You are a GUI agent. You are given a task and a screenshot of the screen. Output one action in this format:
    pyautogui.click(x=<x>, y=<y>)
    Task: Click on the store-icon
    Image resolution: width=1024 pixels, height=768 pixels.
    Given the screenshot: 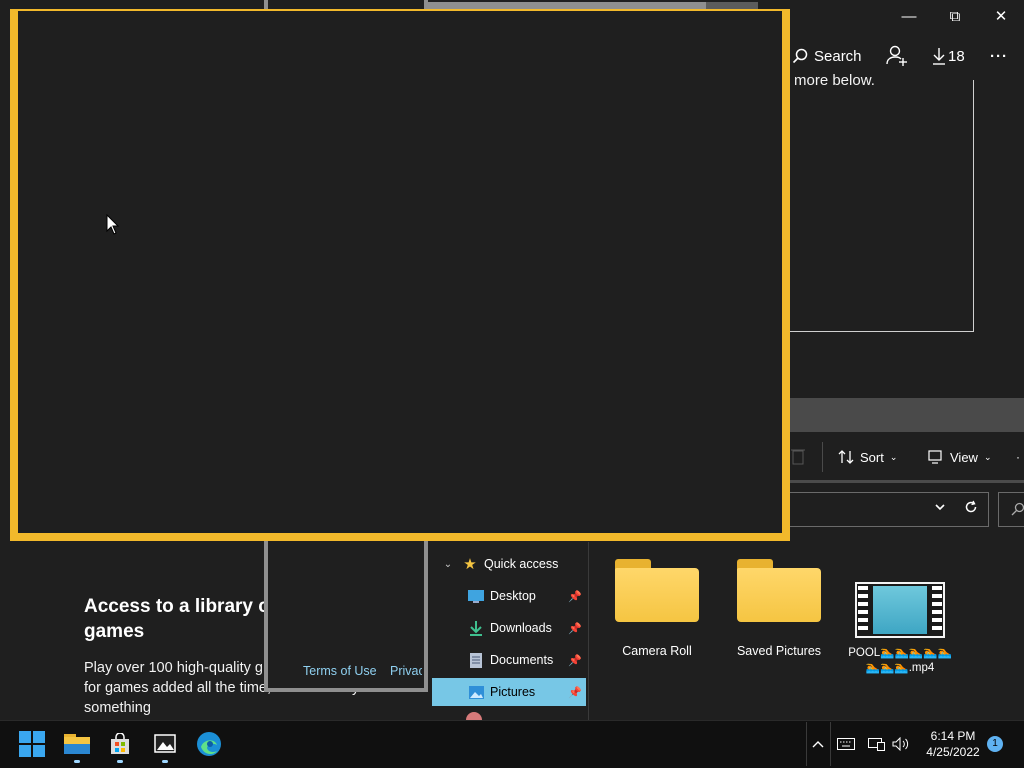 What is the action you would take?
    pyautogui.click(x=120, y=744)
    